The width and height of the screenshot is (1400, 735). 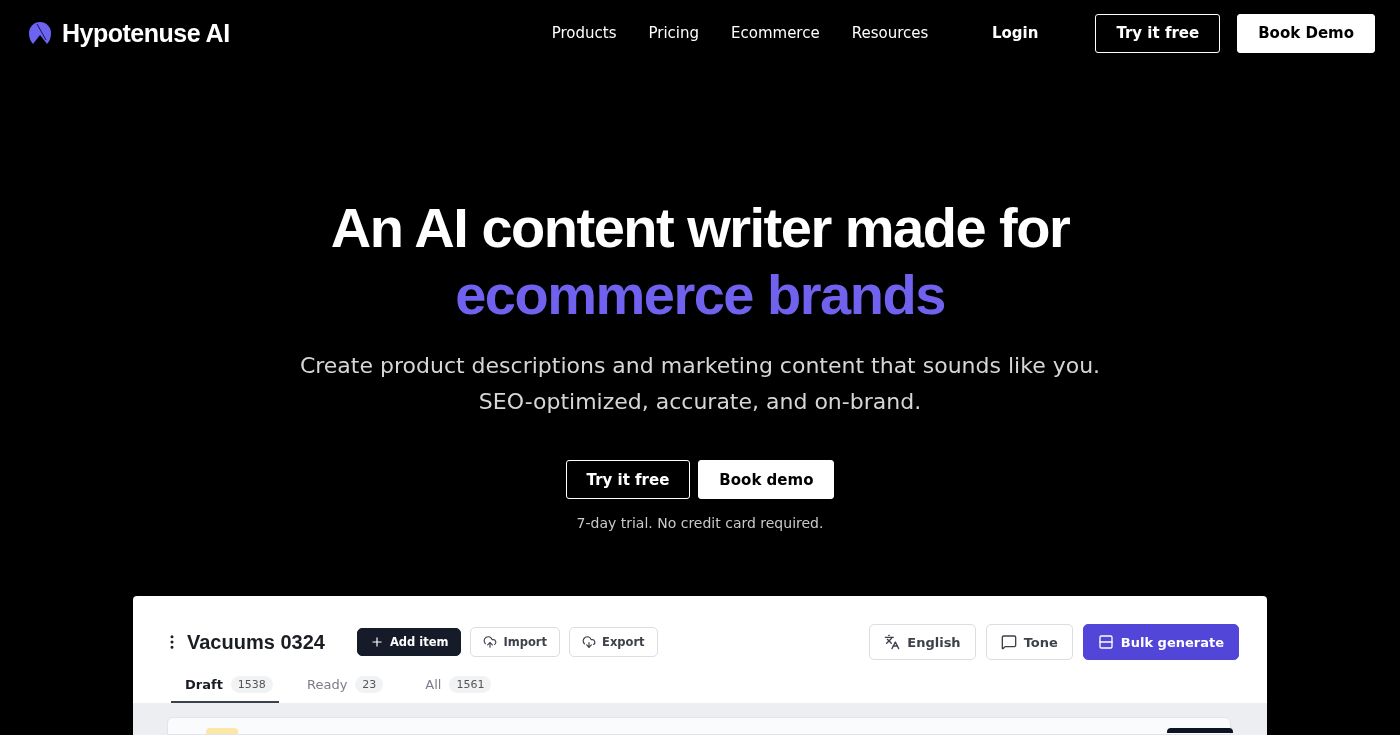 I want to click on count-badge: 23, so click(x=369, y=684).